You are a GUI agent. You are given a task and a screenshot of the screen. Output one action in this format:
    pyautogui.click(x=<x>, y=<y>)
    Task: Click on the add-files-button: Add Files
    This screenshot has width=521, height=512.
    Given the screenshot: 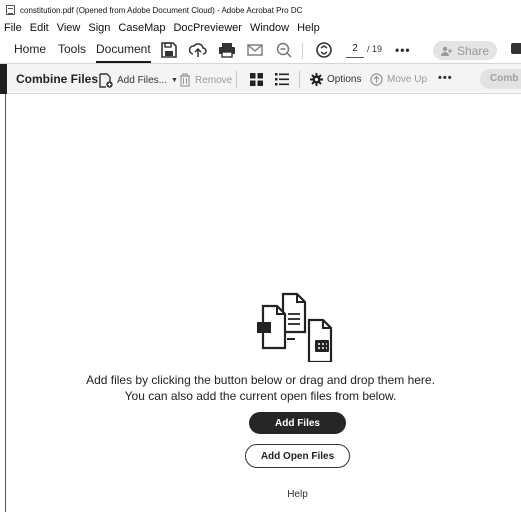 What is the action you would take?
    pyautogui.click(x=297, y=423)
    